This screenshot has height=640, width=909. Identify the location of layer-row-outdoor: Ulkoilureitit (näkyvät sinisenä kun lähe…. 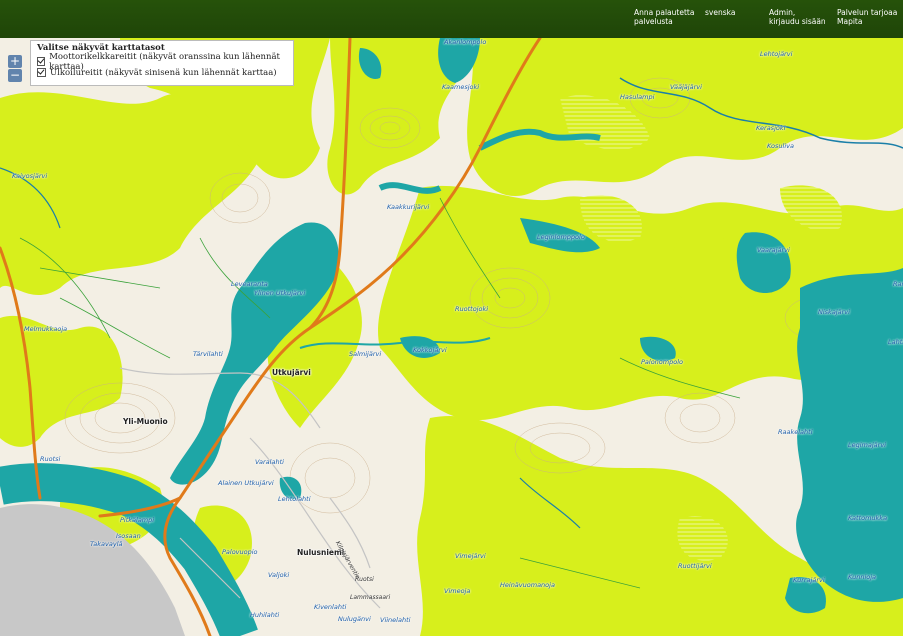
(162, 72).